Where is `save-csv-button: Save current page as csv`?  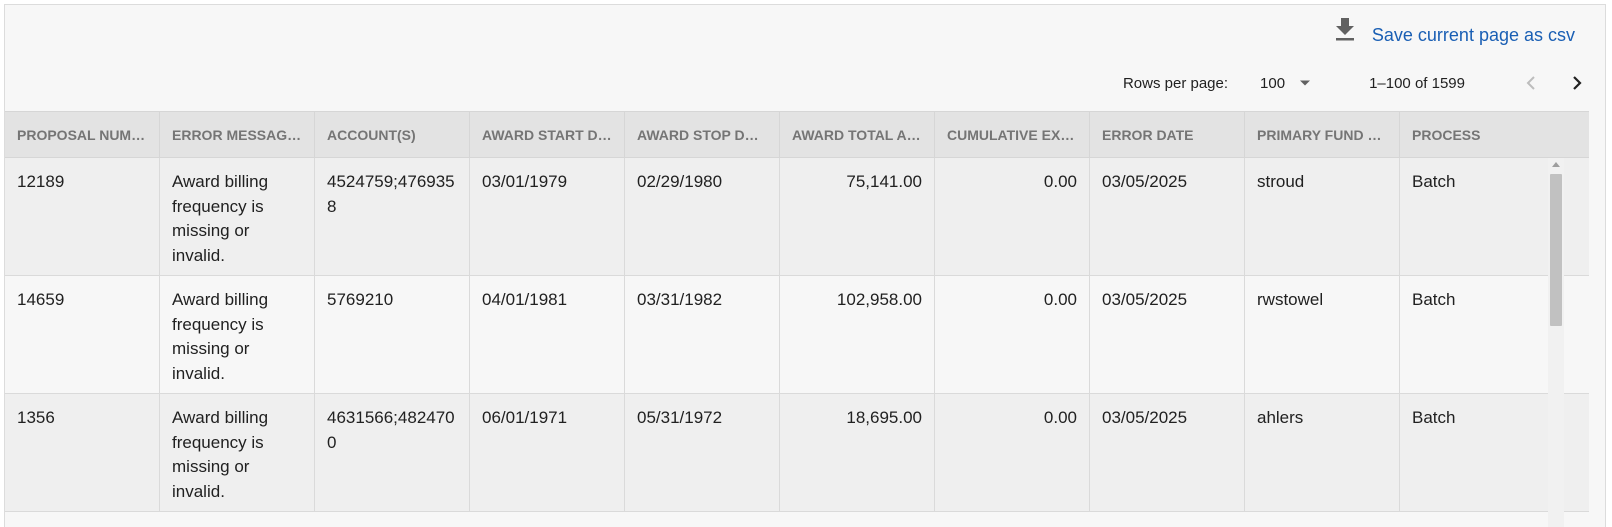 save-csv-button: Save current page as csv is located at coordinates (1454, 32).